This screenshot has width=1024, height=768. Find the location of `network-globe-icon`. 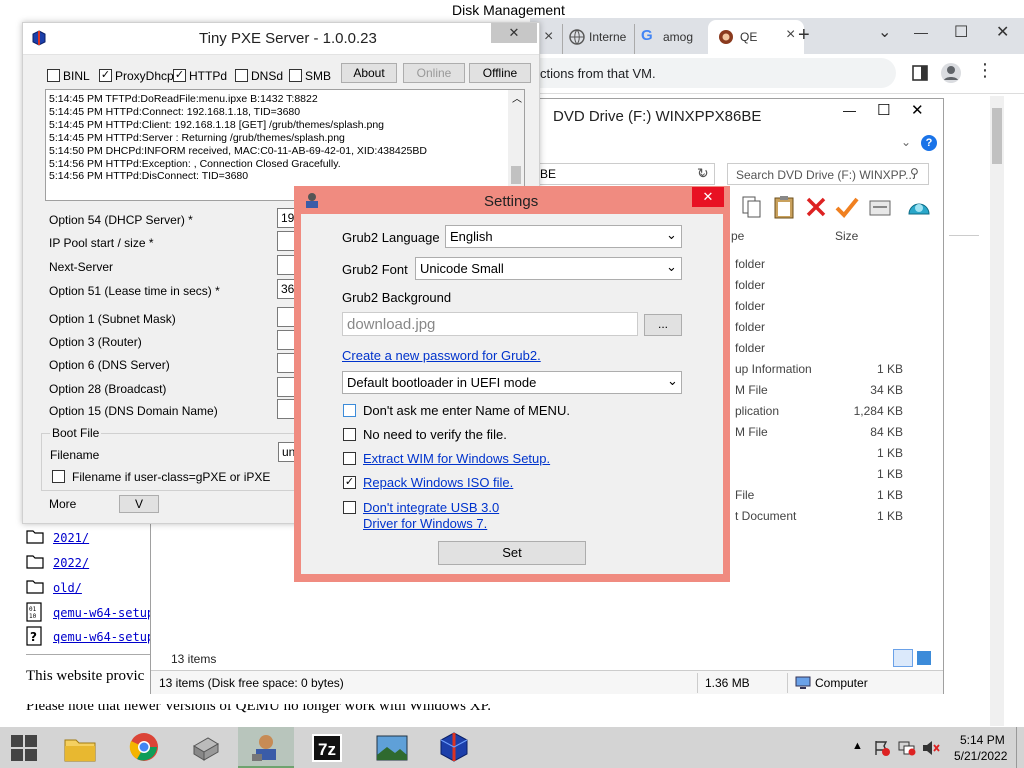

network-globe-icon is located at coordinates (919, 207).